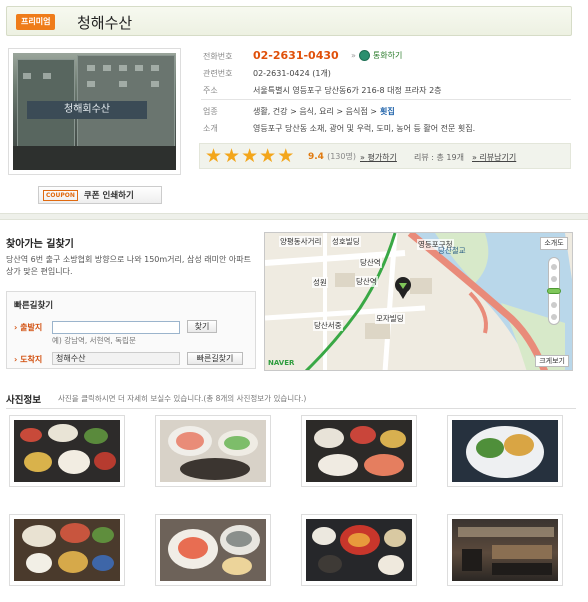 The image size is (588, 602). I want to click on related-number: 02-2631-0424 (1개), so click(292, 73).